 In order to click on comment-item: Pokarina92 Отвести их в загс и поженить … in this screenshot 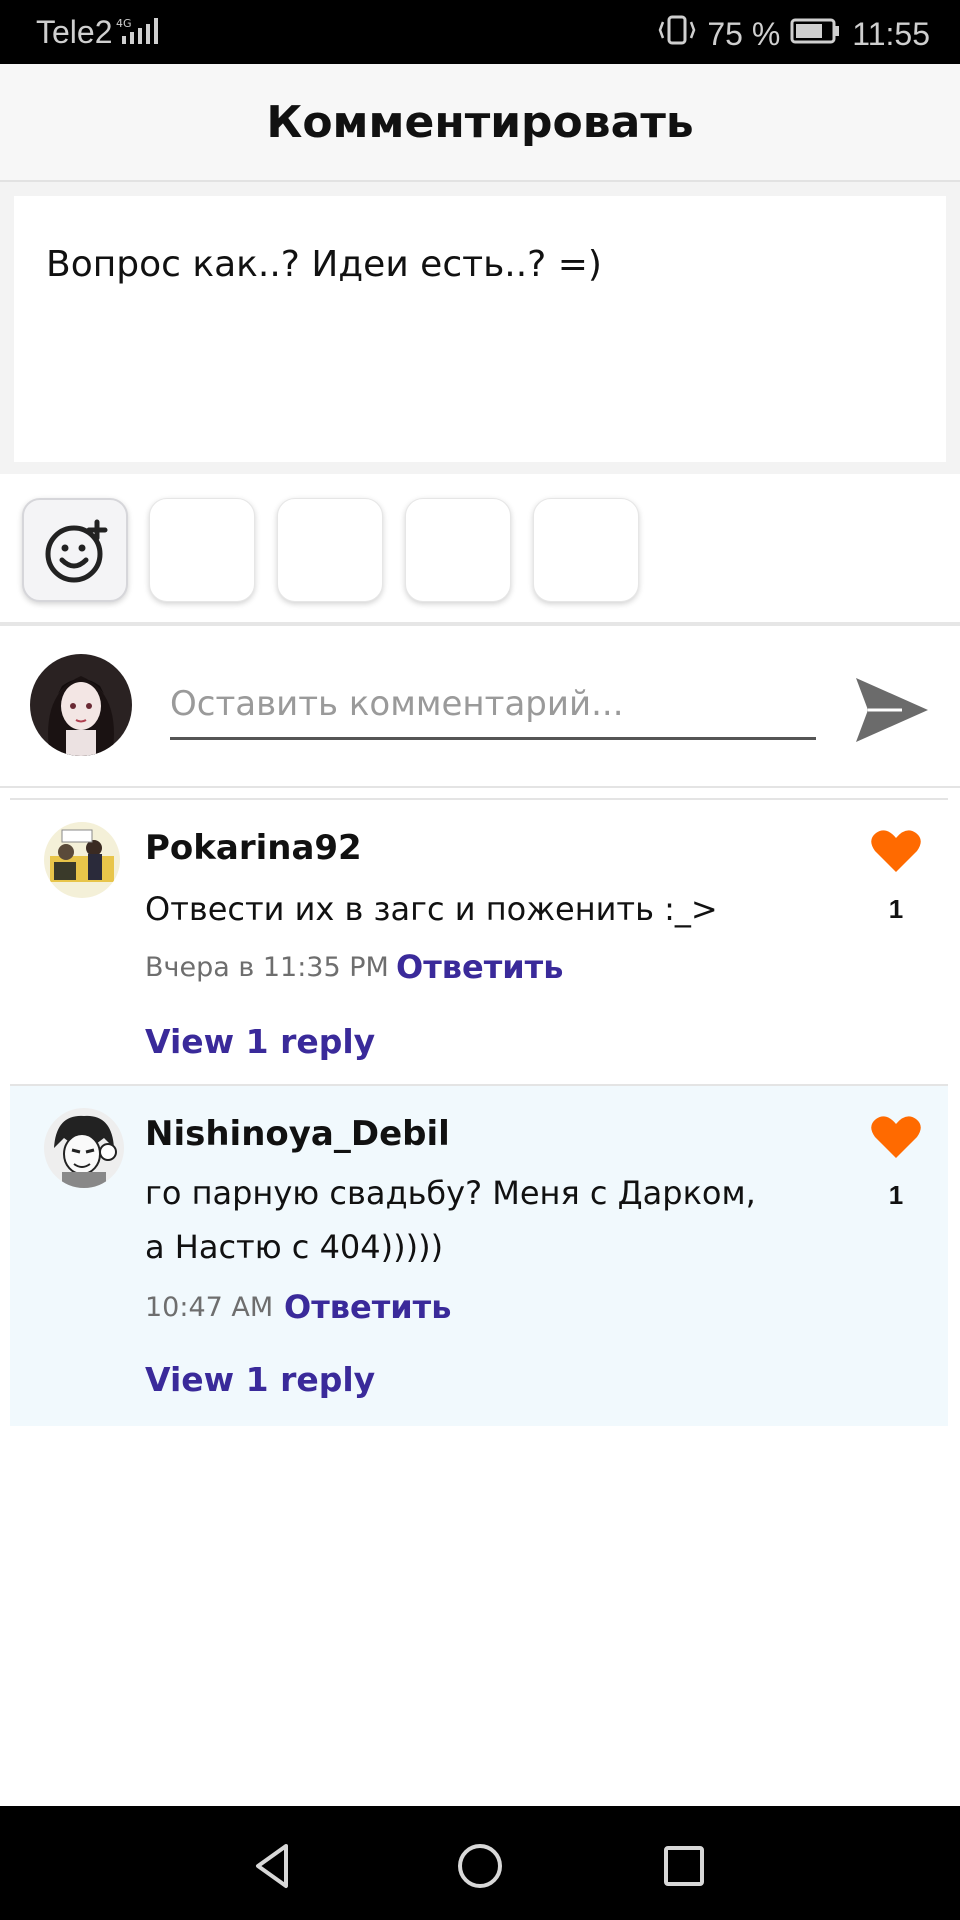, I will do `click(479, 942)`.